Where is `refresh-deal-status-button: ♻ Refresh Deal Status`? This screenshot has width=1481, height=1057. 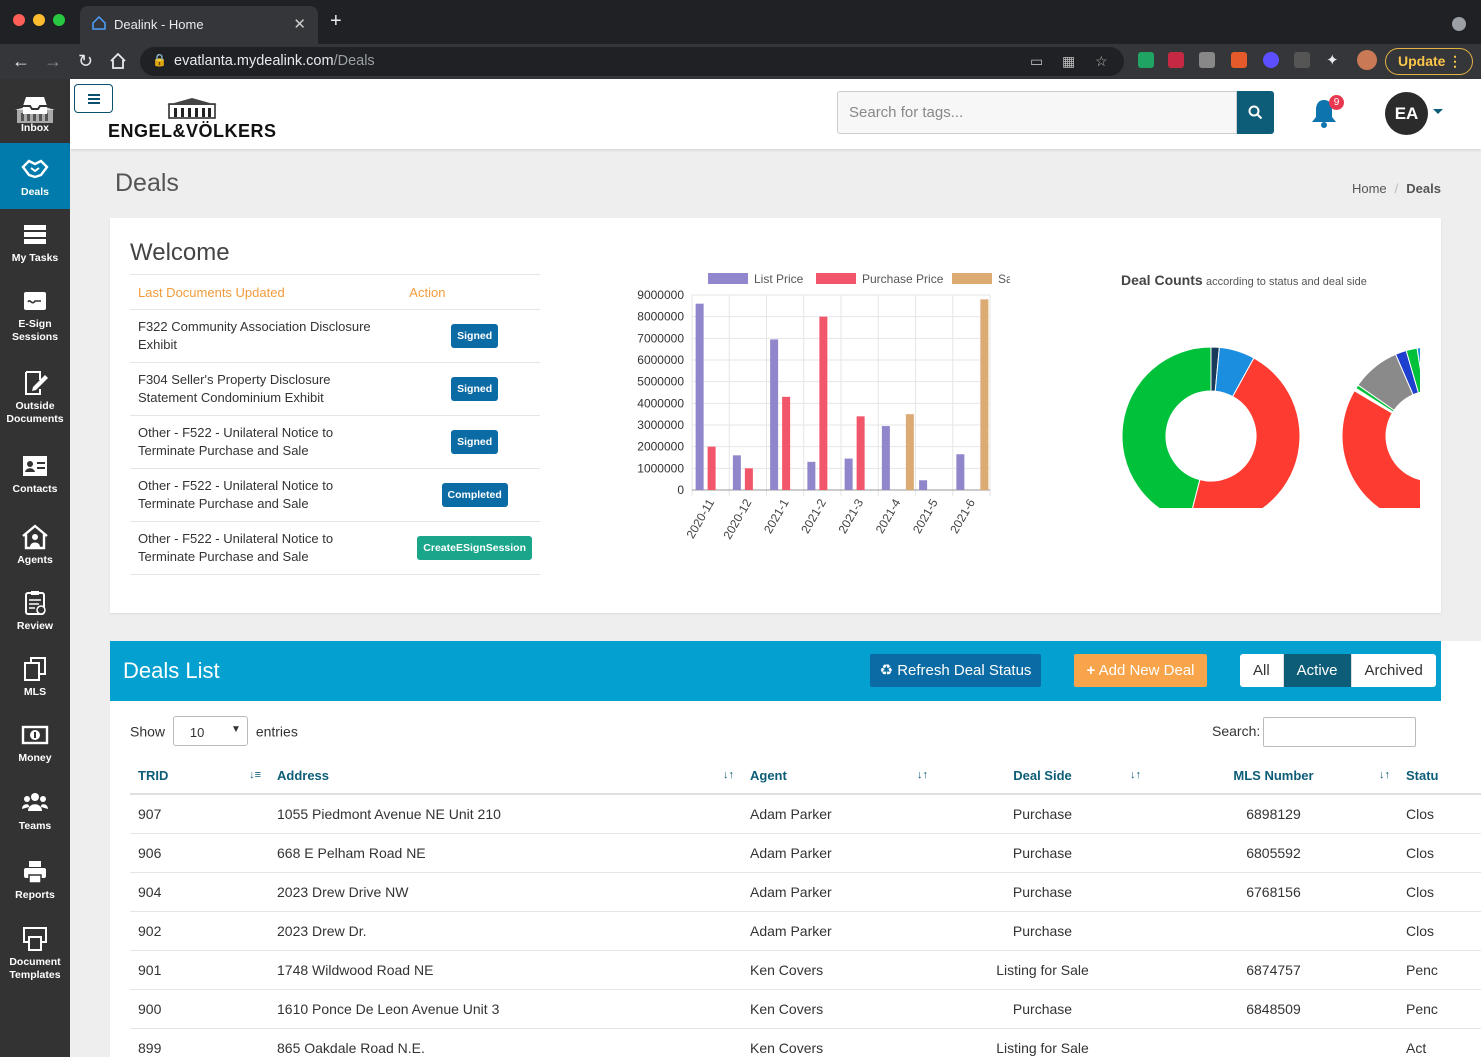 refresh-deal-status-button: ♻ Refresh Deal Status is located at coordinates (955, 670).